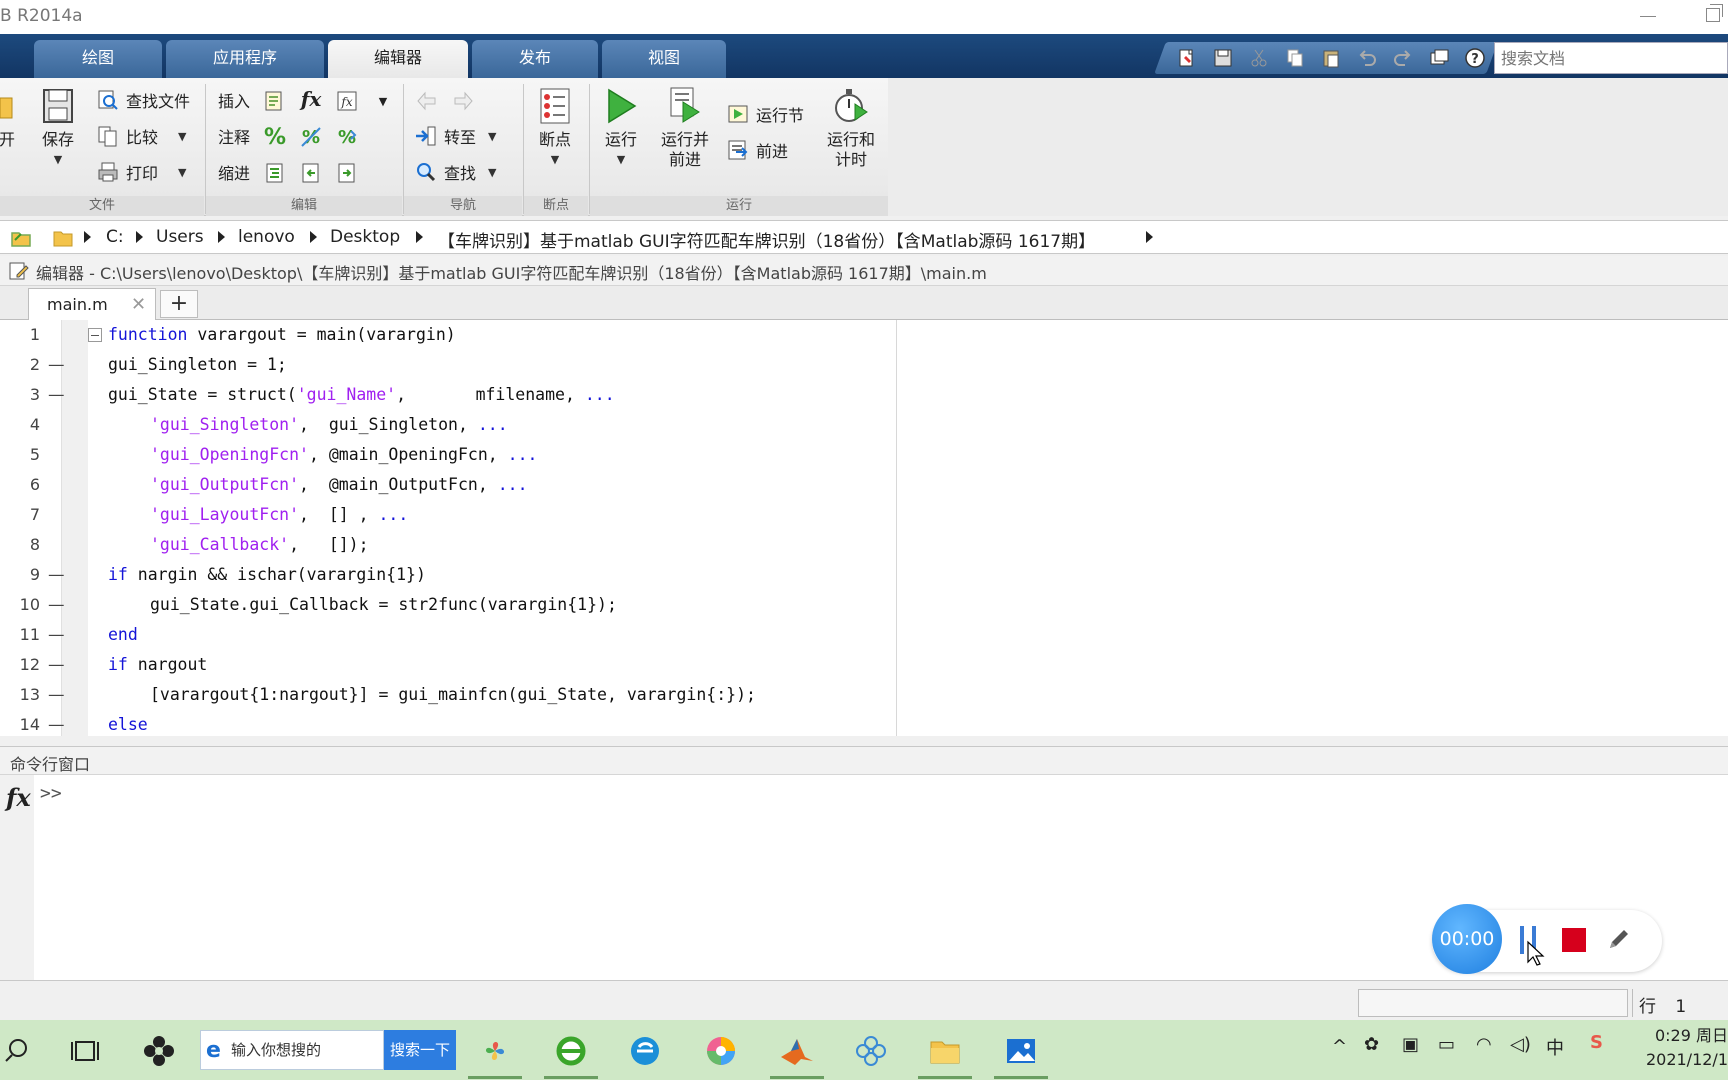  Describe the element at coordinates (1520, 1044) in the screenshot. I see `volume-icon: ◁)` at that location.